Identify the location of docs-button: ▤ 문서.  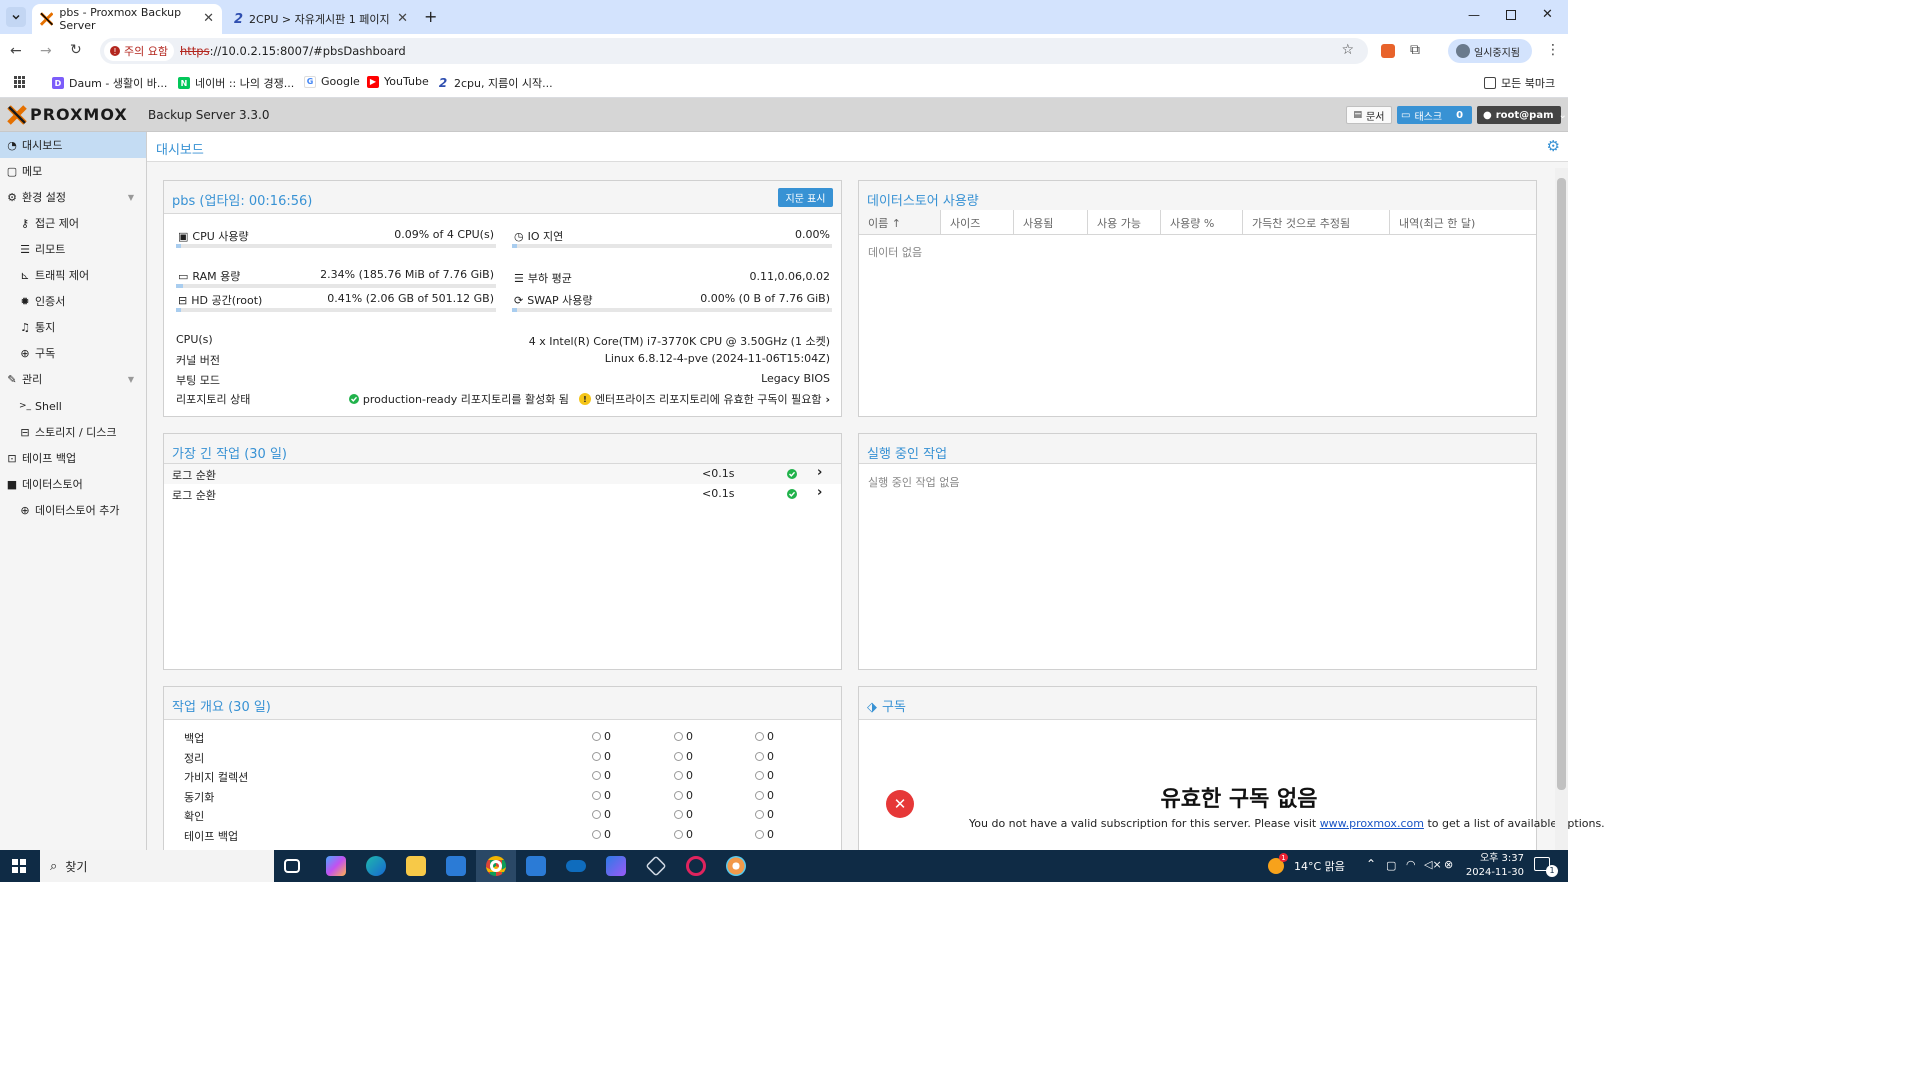
(1369, 115).